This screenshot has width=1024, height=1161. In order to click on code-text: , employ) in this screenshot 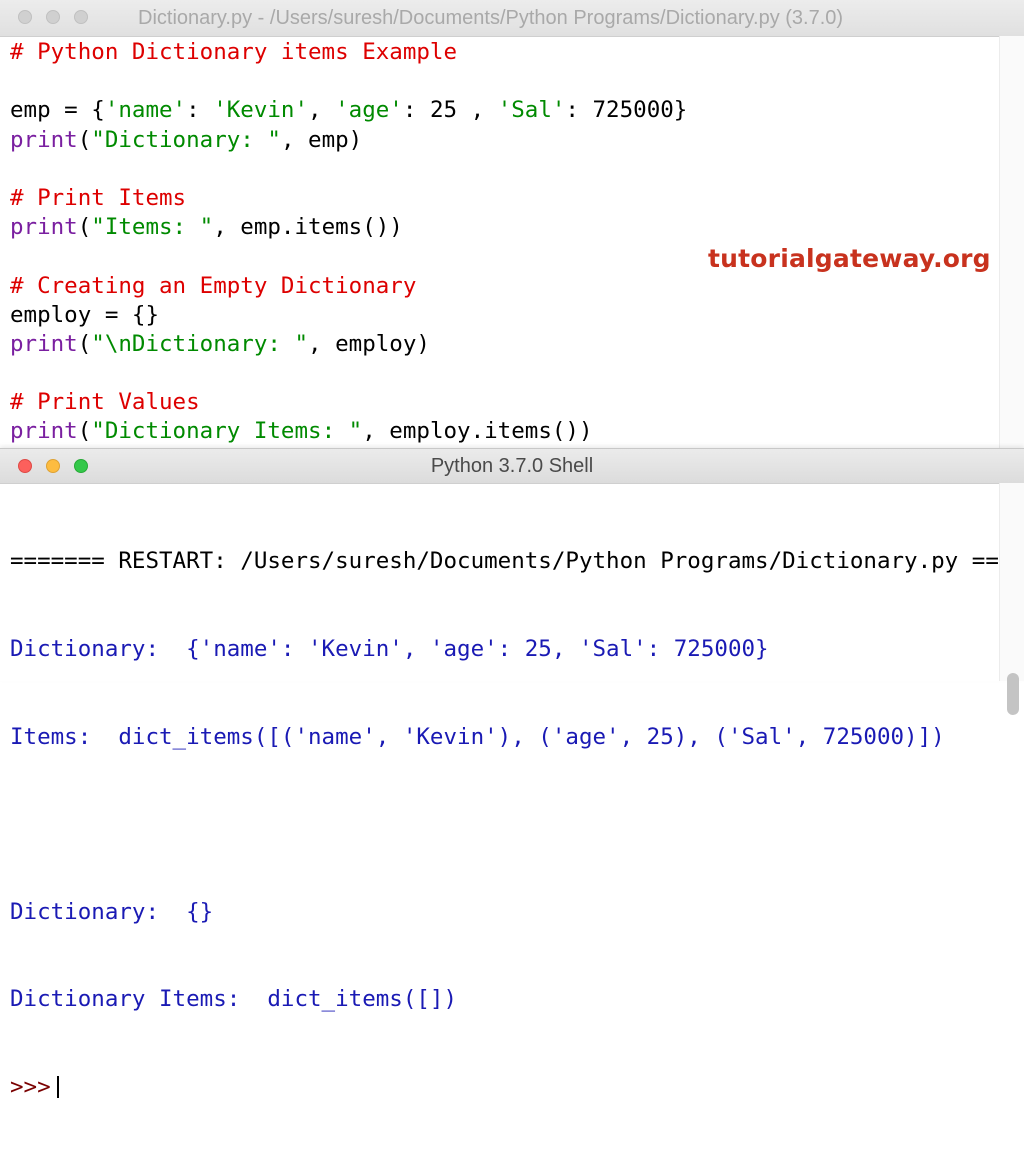, I will do `click(369, 343)`.